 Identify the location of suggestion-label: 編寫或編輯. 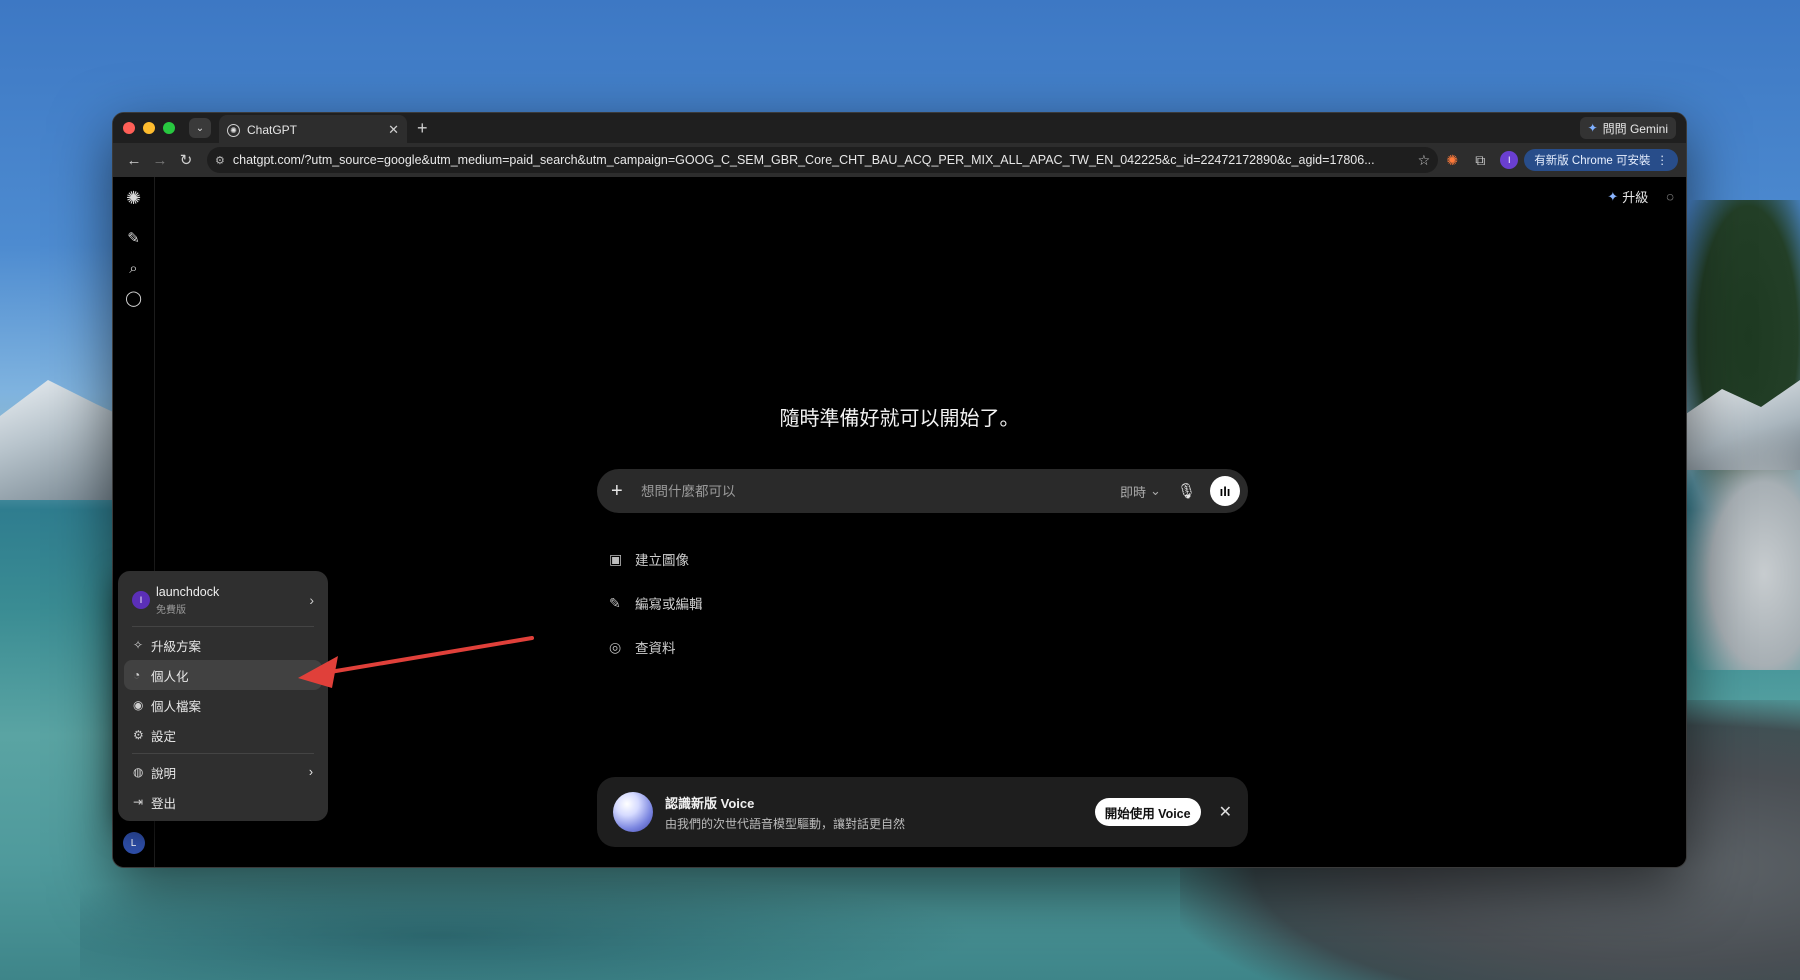
(669, 604).